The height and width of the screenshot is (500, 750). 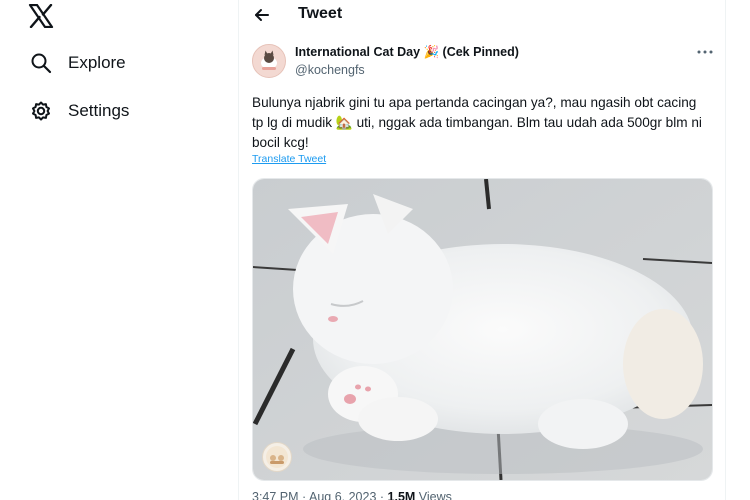 What do you see at coordinates (99, 110) in the screenshot?
I see `sidebar-item-label: Settings` at bounding box center [99, 110].